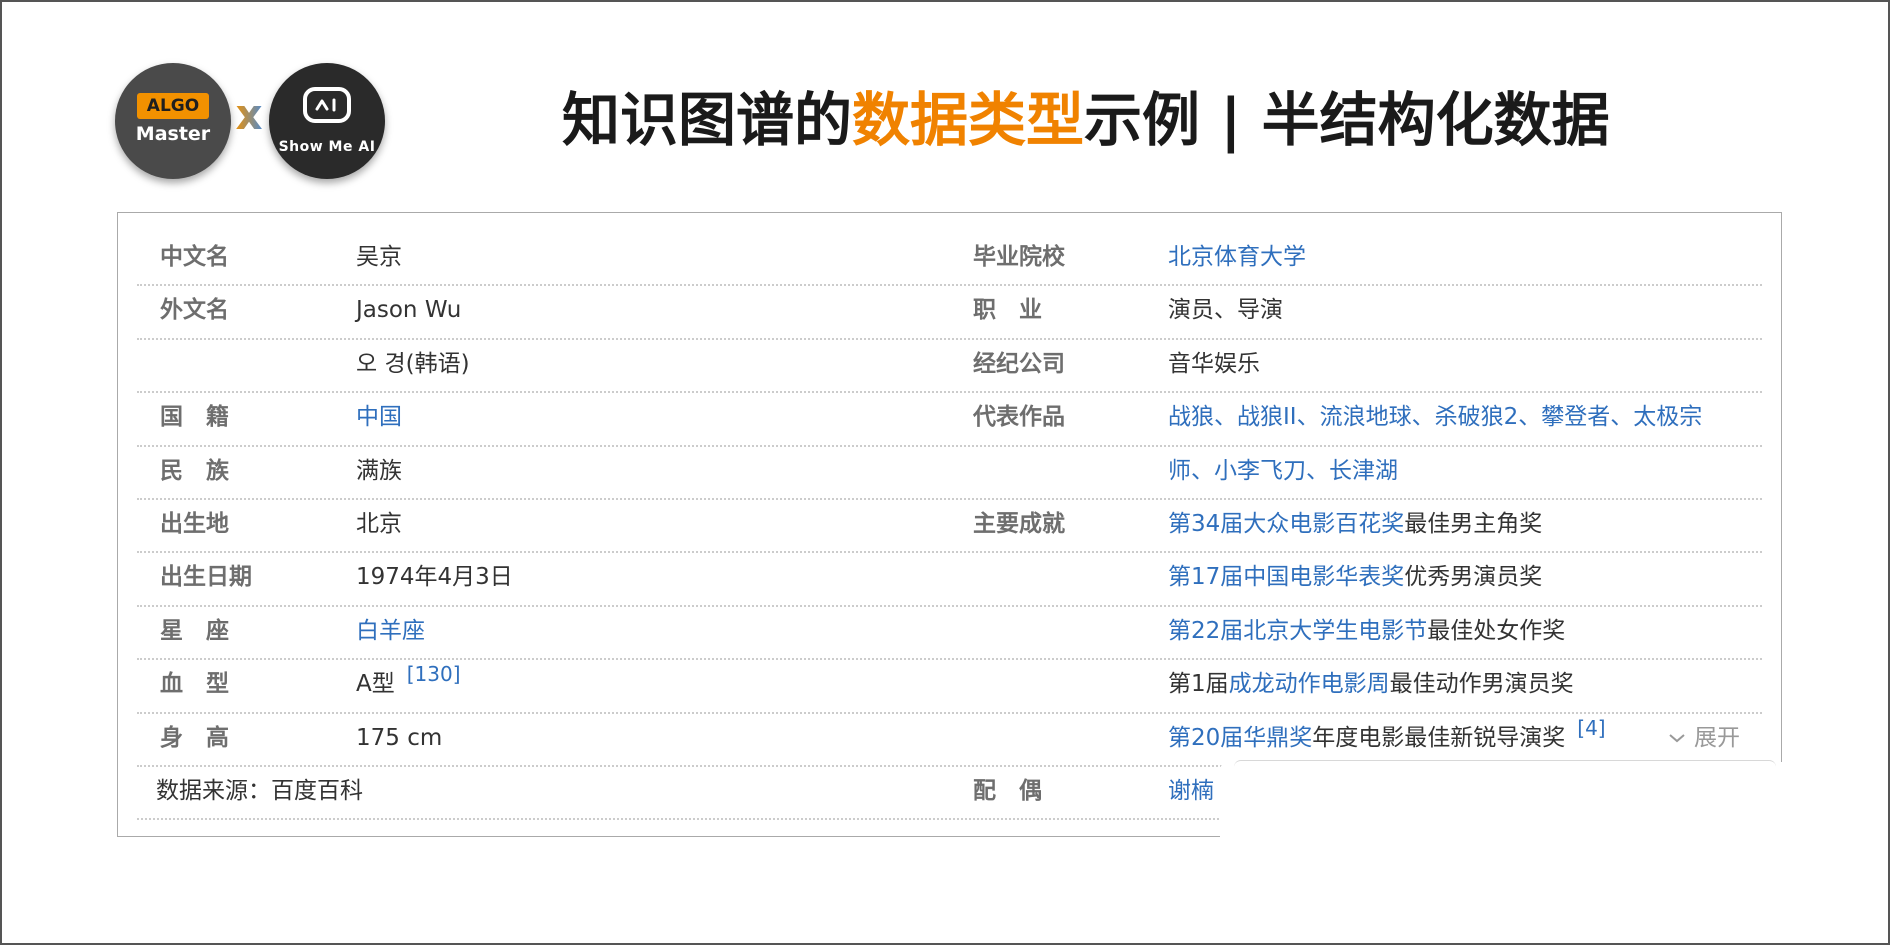 Image resolution: width=1890 pixels, height=945 pixels. What do you see at coordinates (1501, 812) in the screenshot?
I see `overlay-mask` at bounding box center [1501, 812].